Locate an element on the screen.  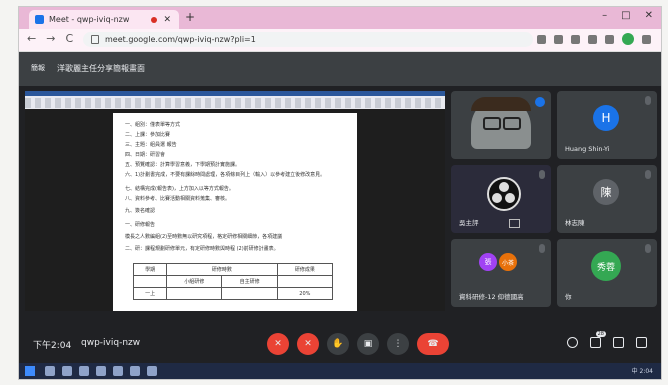
camera-off-icon: ✕ is located at coordinates (308, 344).